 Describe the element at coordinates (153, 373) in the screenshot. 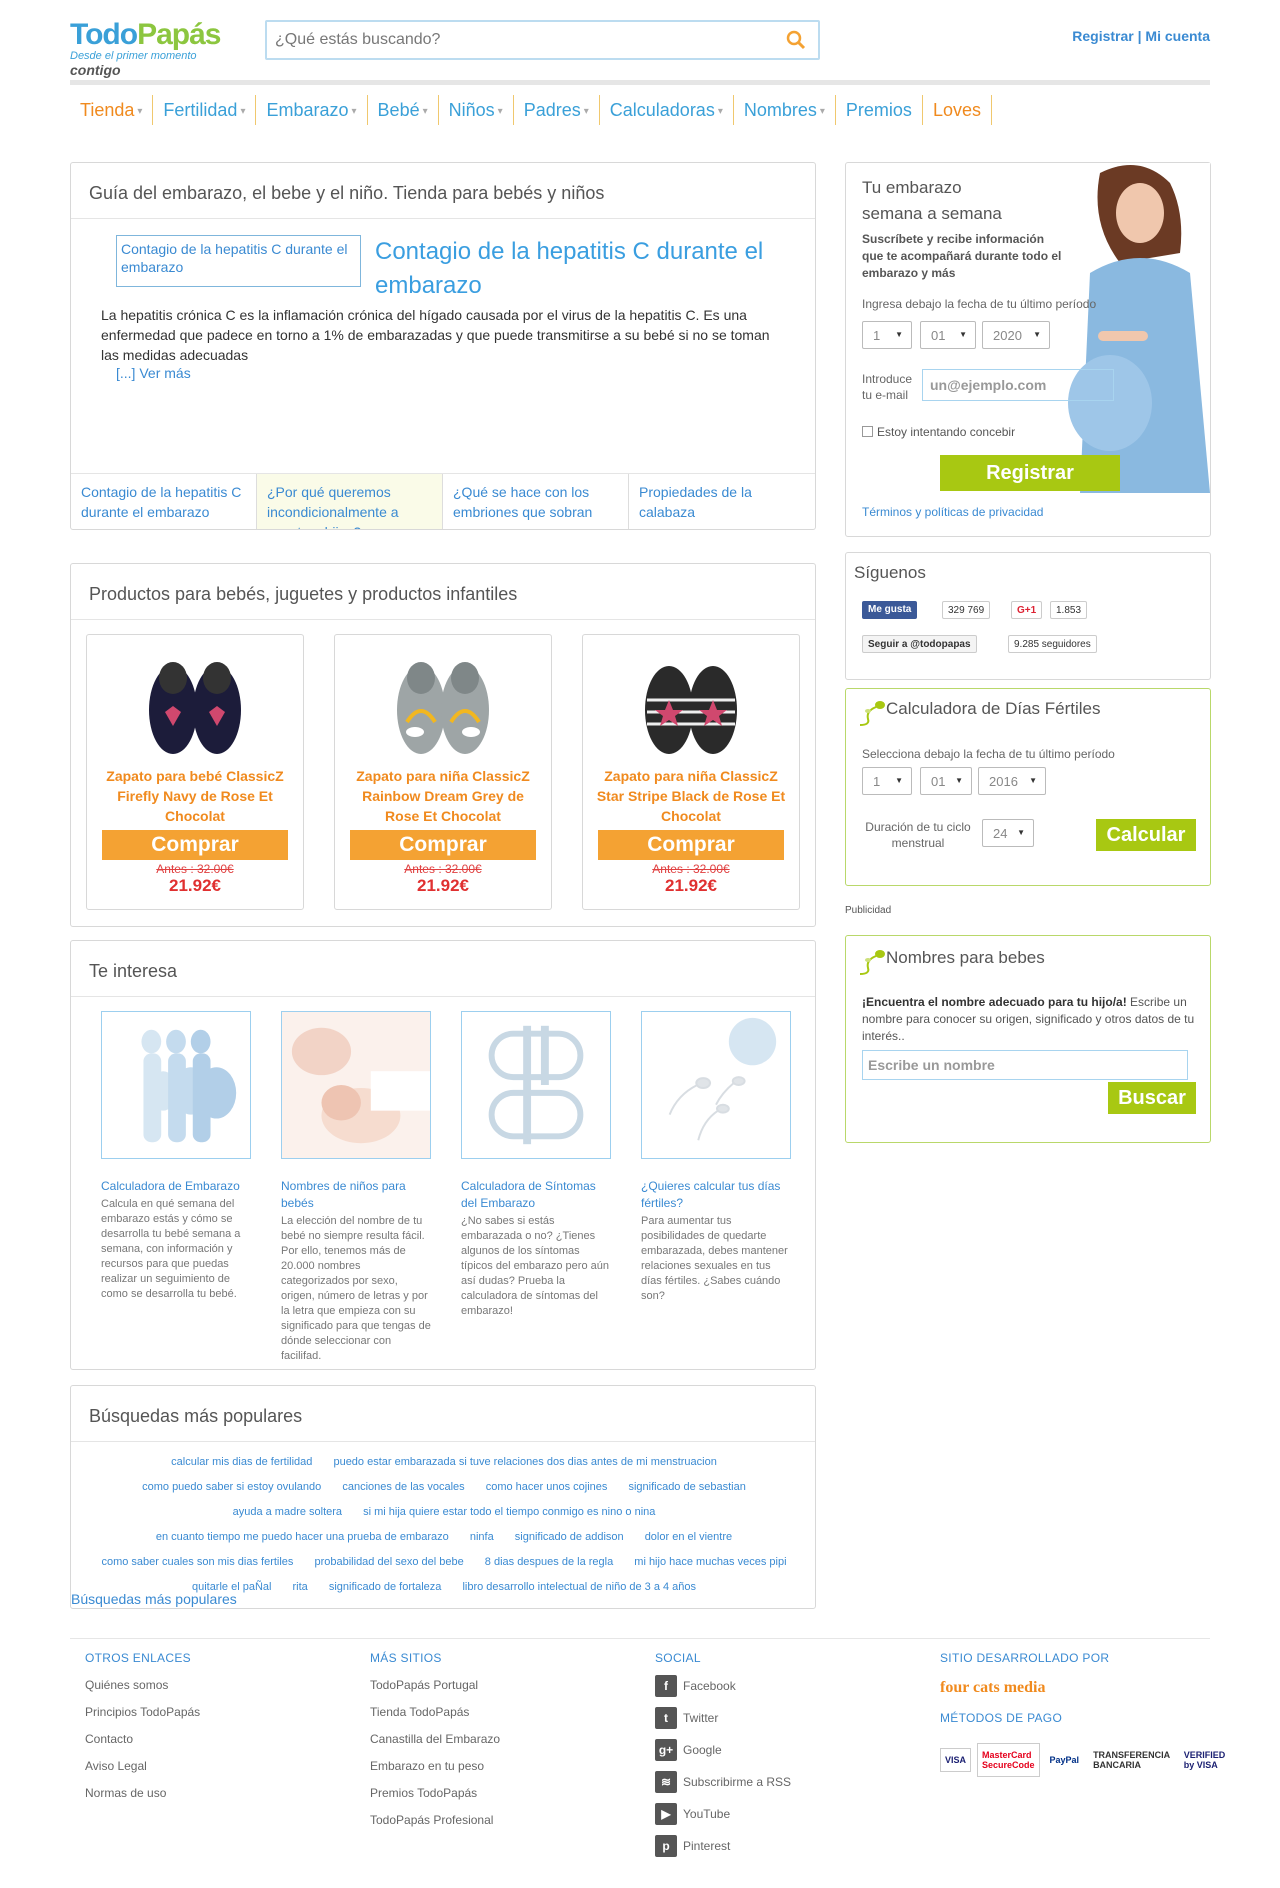

I see `read-more-link: [...] Ver más` at that location.